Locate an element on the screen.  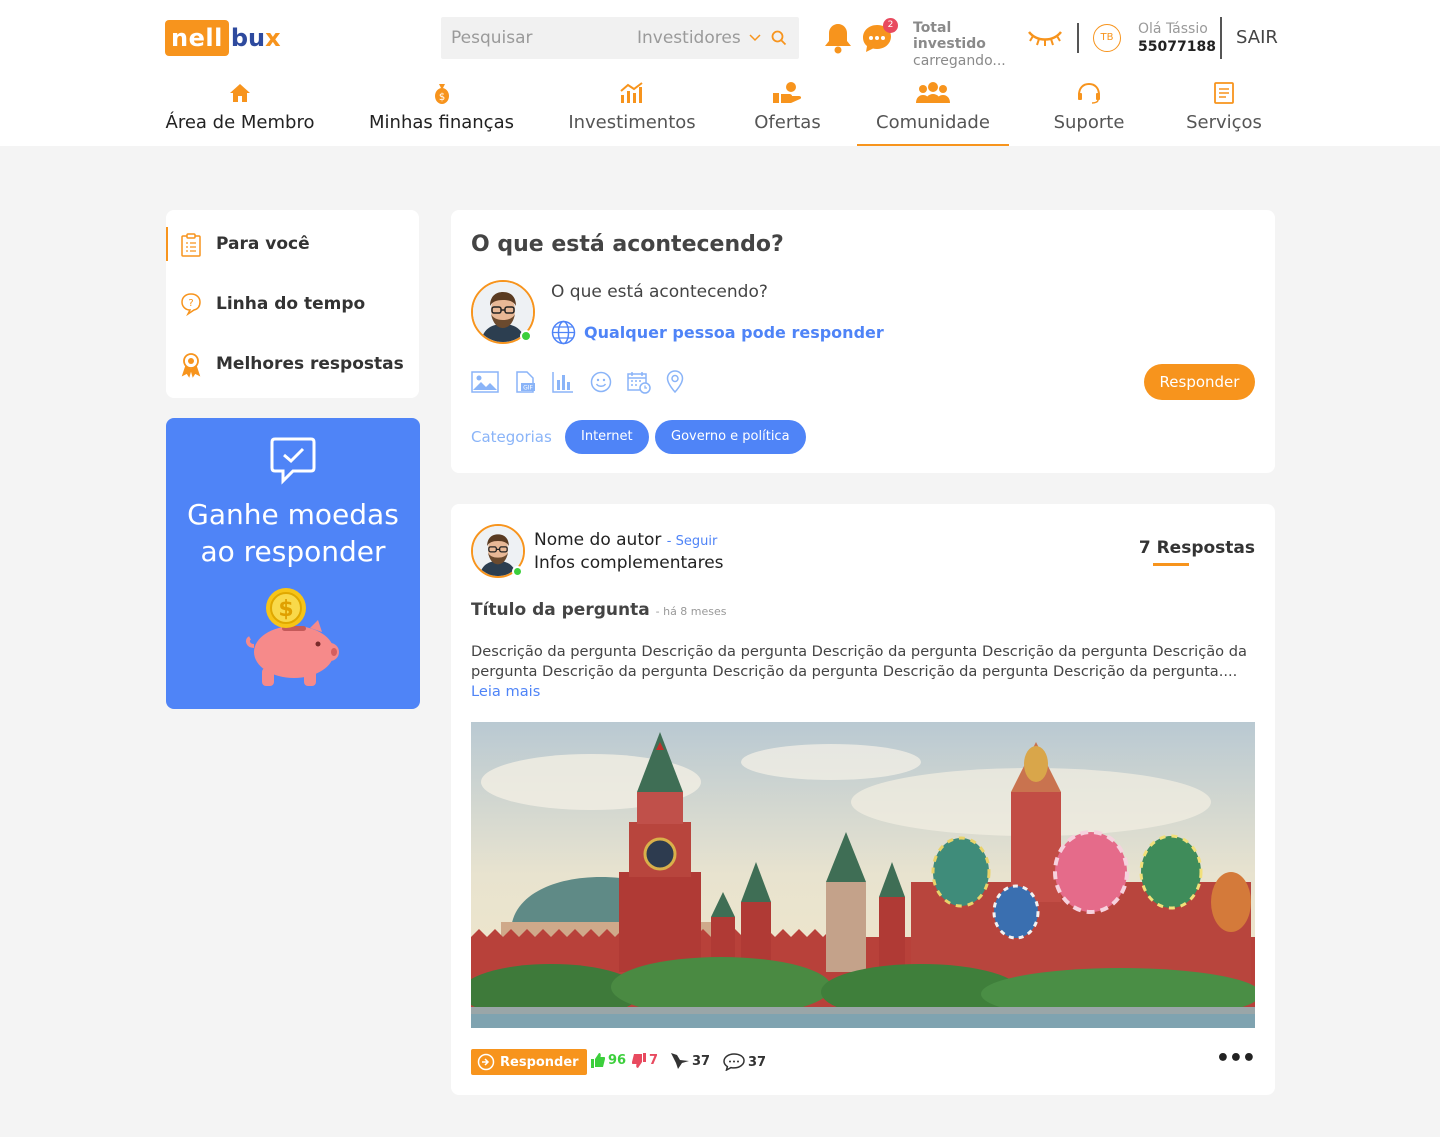
answers-underline is located at coordinates (1171, 564).